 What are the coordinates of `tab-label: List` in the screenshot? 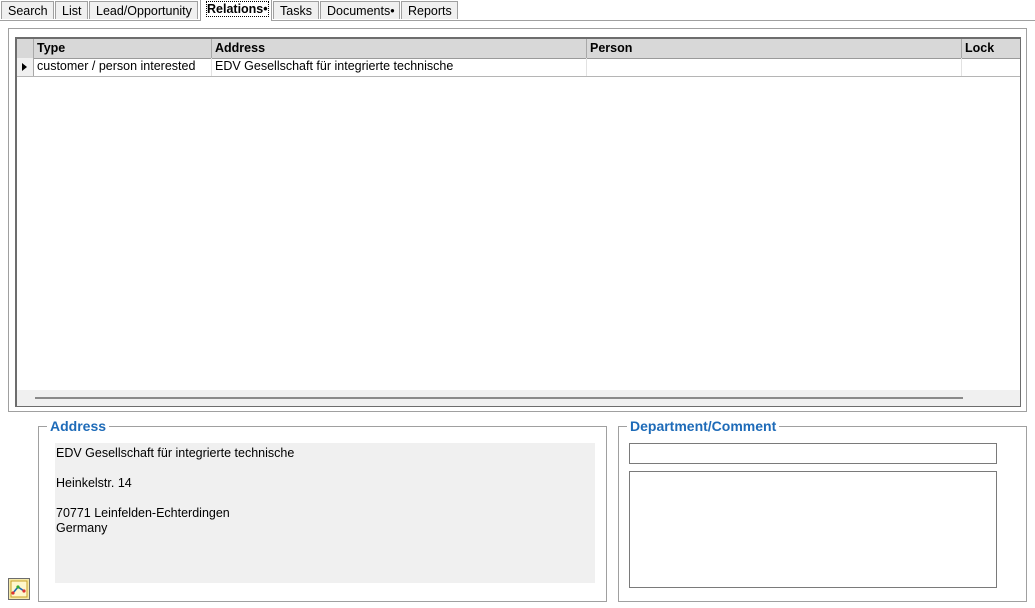 It's located at (72, 11).